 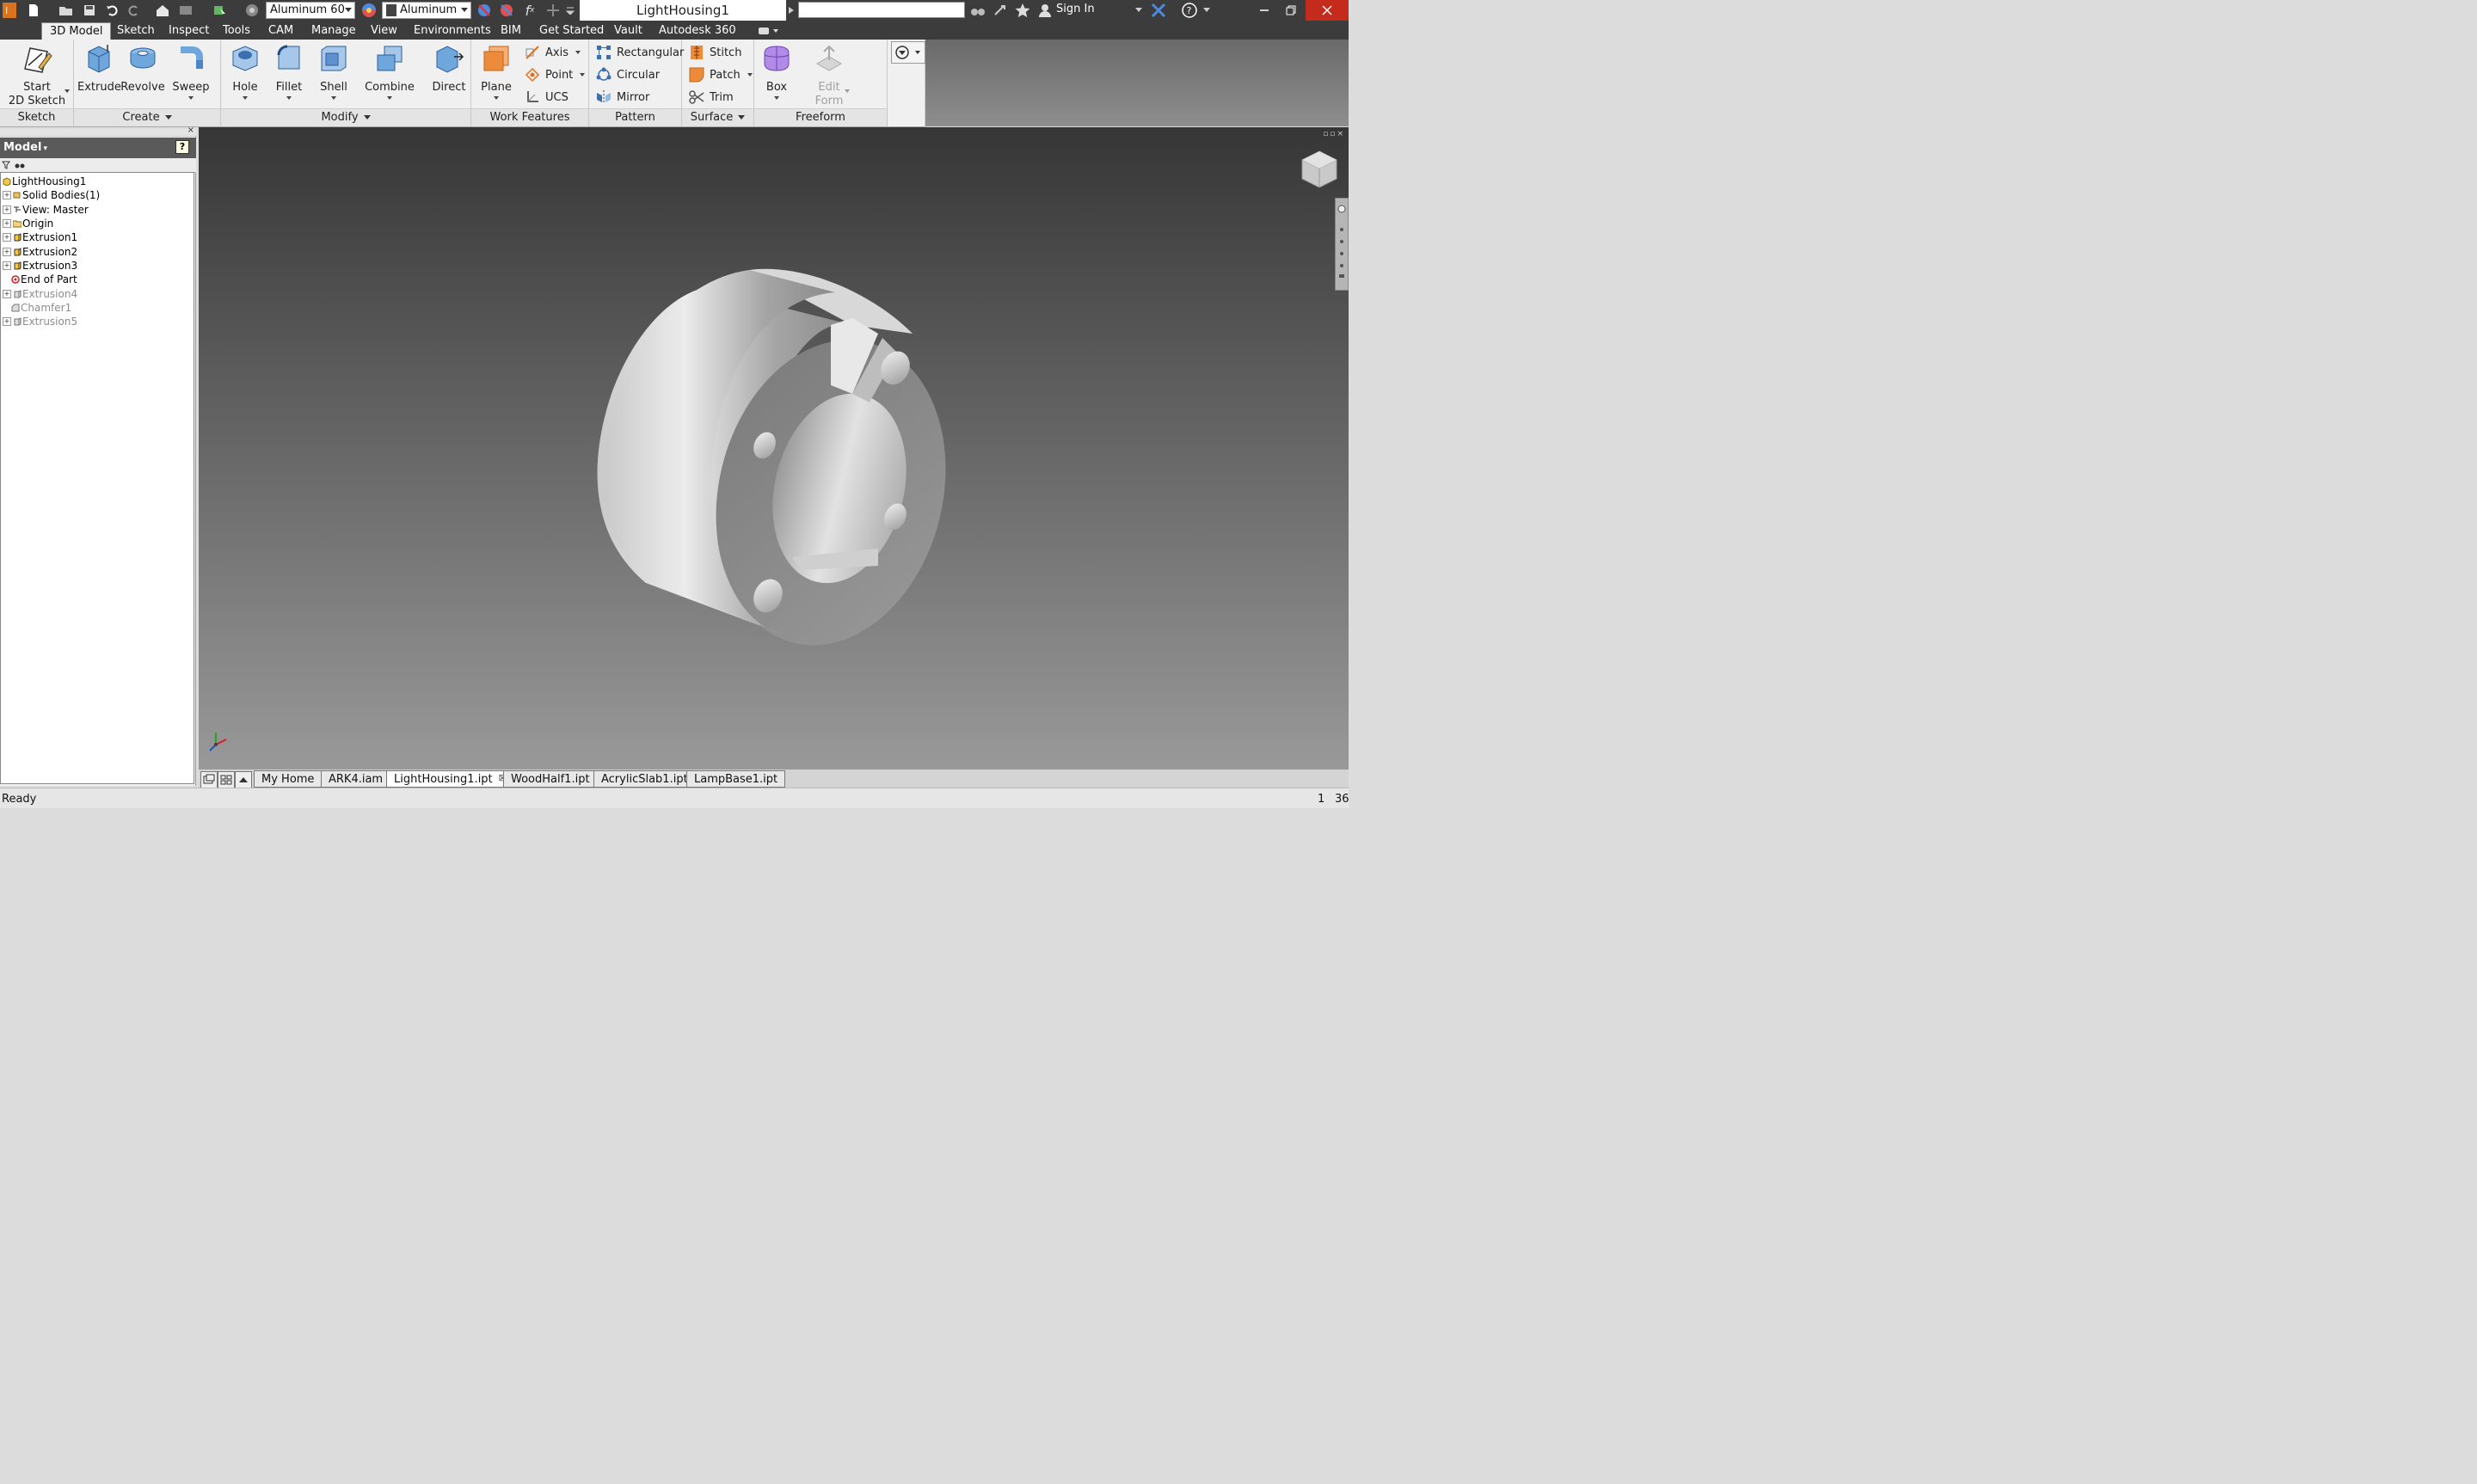 What do you see at coordinates (289, 98) in the screenshot?
I see `fillet-dropdown-icon` at bounding box center [289, 98].